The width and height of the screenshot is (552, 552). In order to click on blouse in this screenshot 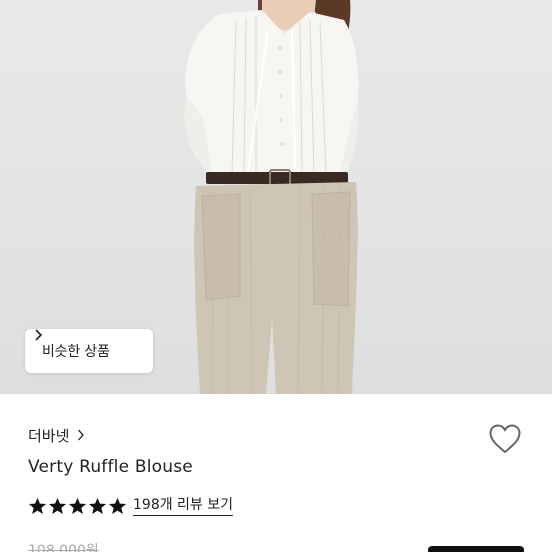, I will do `click(272, 95)`.